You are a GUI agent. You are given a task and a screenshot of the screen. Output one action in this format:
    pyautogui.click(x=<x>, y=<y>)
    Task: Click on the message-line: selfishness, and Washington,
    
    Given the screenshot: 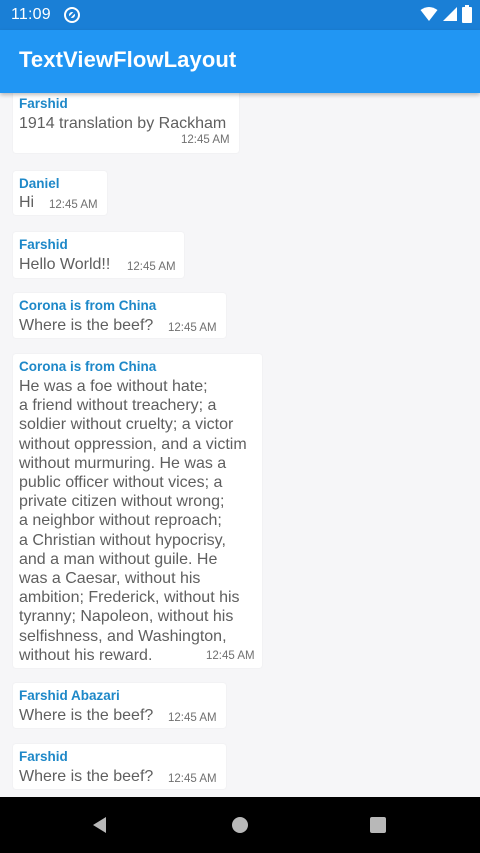 What is the action you would take?
    pyautogui.click(x=123, y=636)
    